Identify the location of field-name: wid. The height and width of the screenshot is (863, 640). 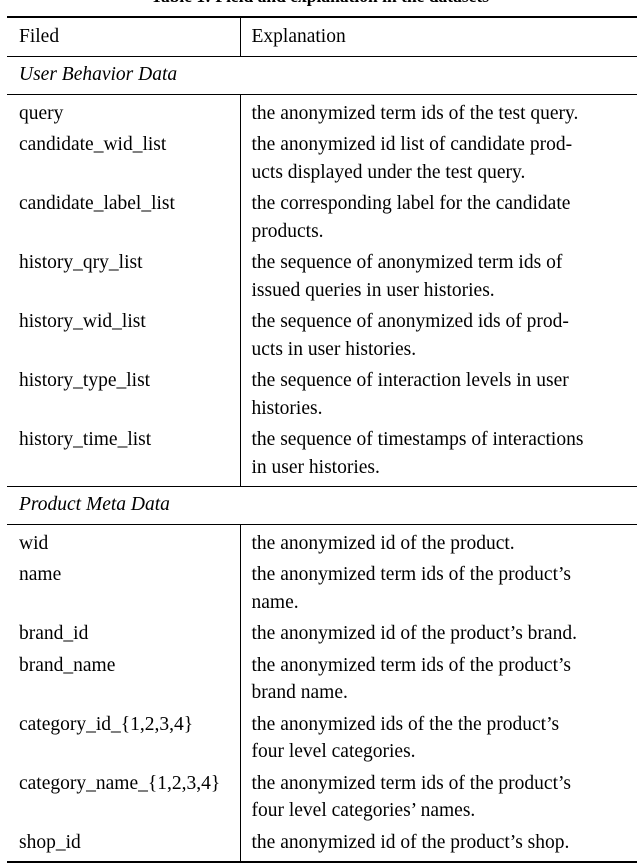
(124, 542).